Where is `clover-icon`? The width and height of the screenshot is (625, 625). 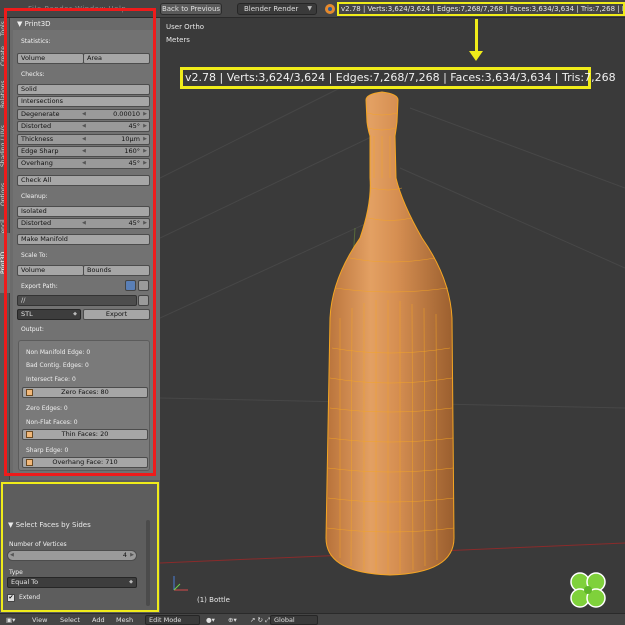 clover-icon is located at coordinates (588, 590).